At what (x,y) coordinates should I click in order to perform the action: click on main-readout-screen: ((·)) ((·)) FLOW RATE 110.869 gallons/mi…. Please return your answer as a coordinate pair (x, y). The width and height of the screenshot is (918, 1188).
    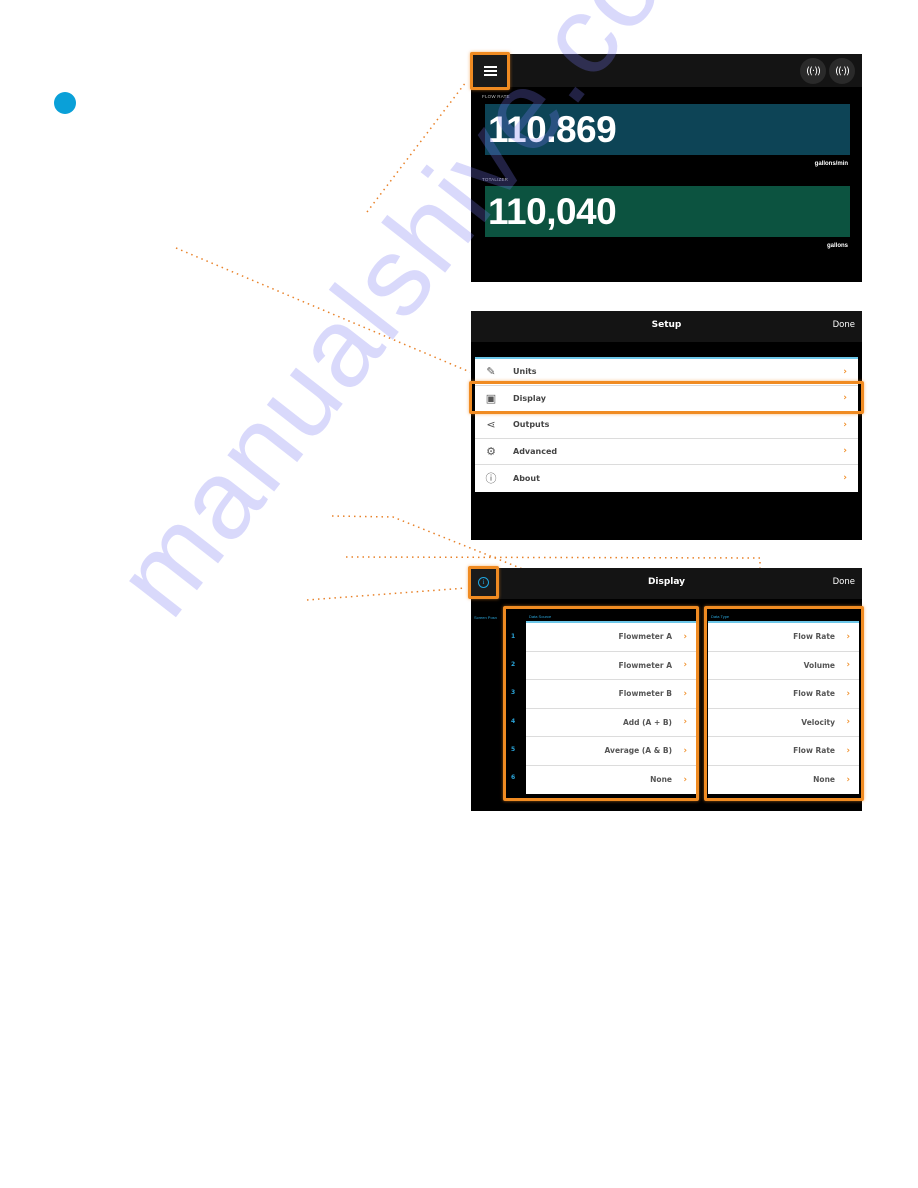
    Looking at the image, I should click on (666, 168).